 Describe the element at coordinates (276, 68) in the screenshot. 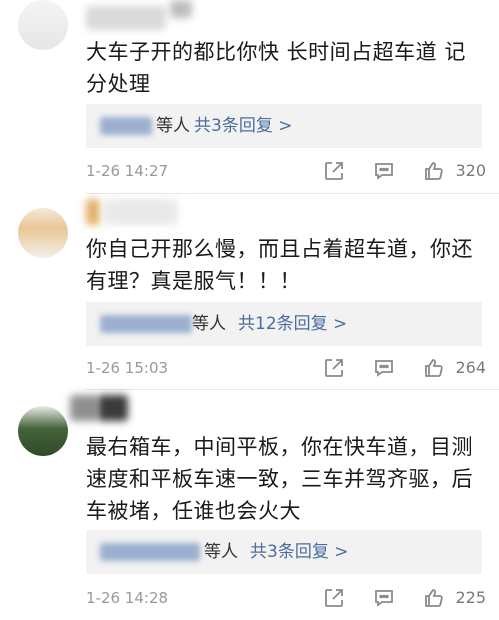

I see `comment-text: 大车子开的都比你快 长时间占超车道 记分处理` at that location.